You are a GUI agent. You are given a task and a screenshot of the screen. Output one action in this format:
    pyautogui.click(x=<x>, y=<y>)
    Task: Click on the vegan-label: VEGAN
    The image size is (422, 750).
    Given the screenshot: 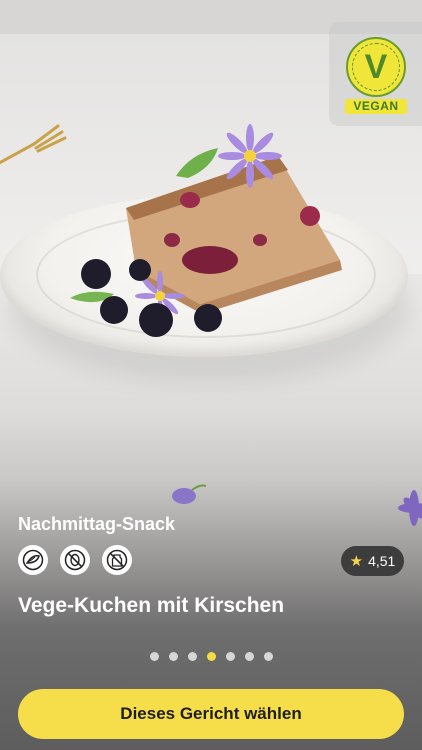 What is the action you would take?
    pyautogui.click(x=376, y=106)
    